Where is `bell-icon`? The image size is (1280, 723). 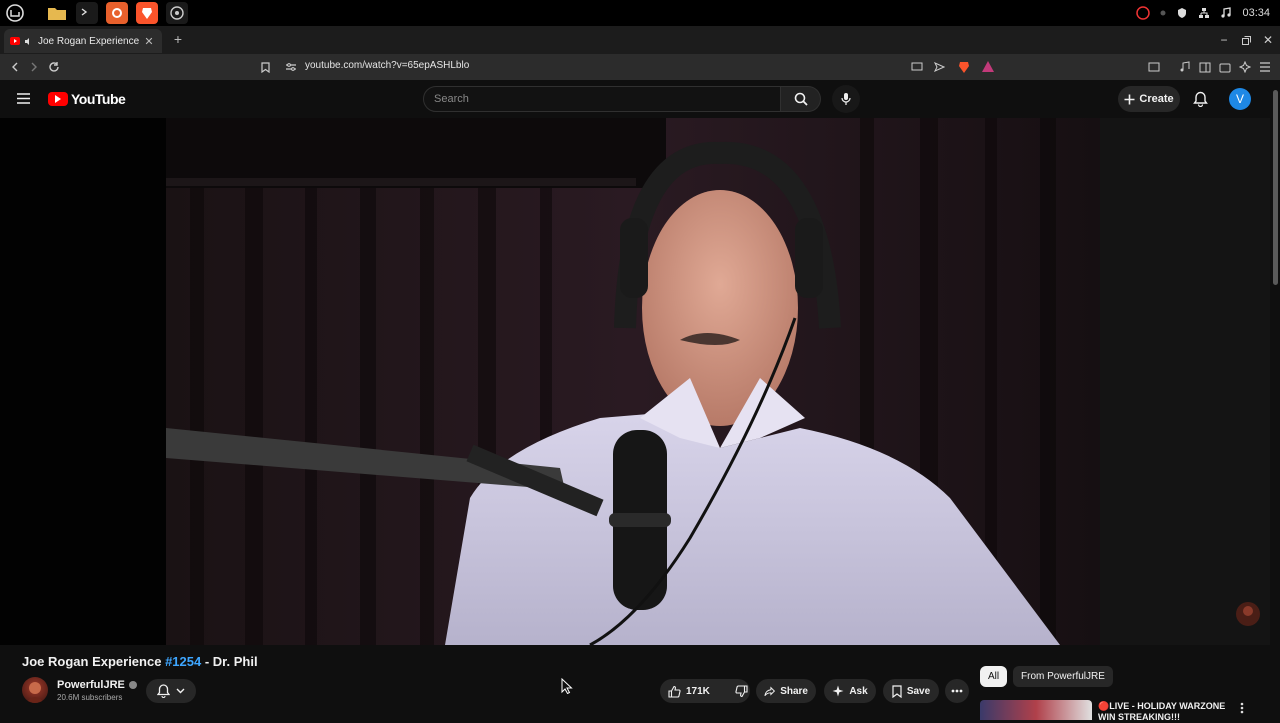
bell-icon is located at coordinates (163, 691).